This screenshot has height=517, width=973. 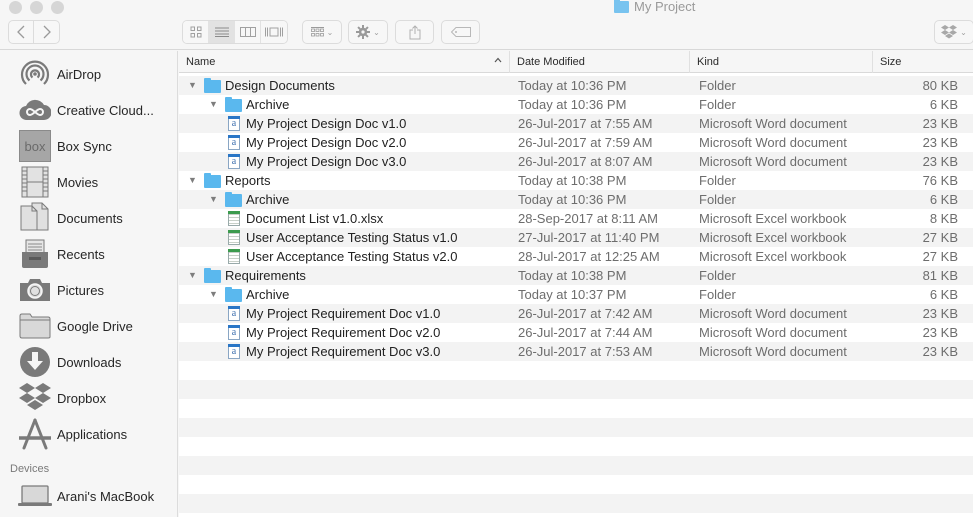 I want to click on icon-view-button, so click(x=196, y=32).